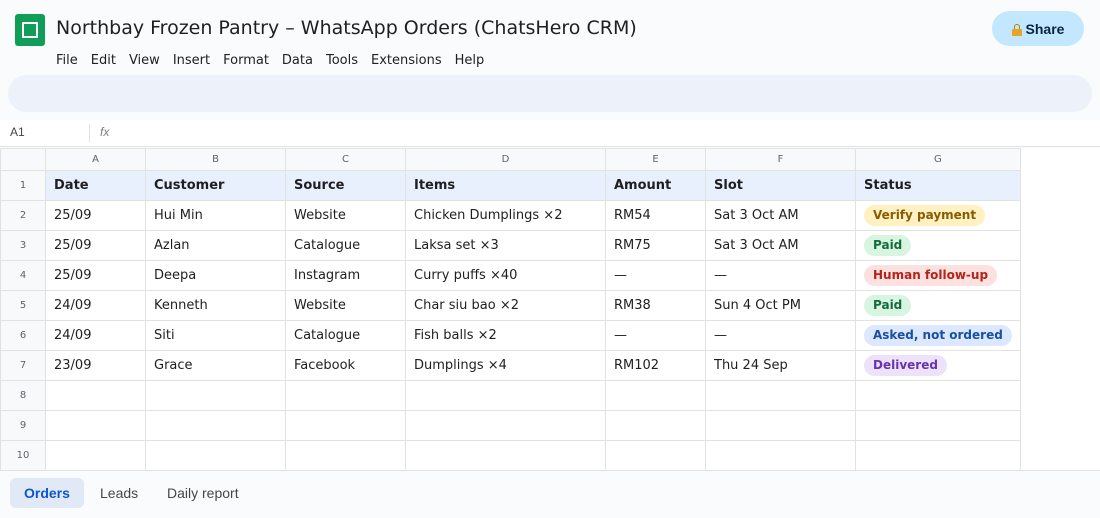  I want to click on cell-amount: —, so click(655, 335).